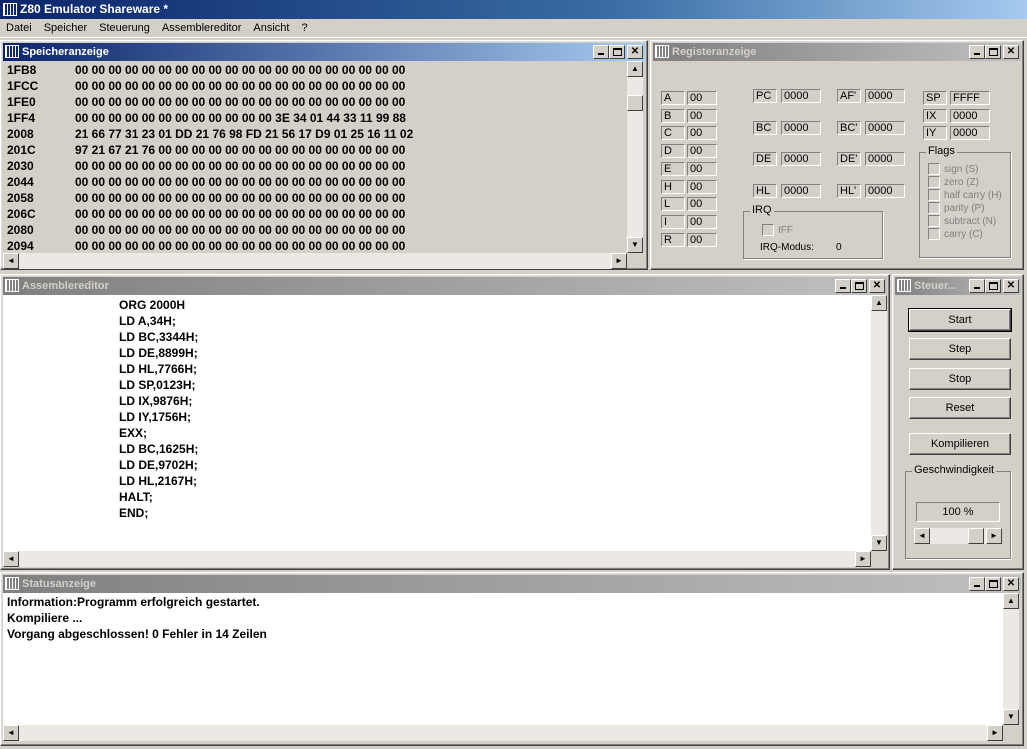  What do you see at coordinates (324, 52) in the screenshot?
I see `memory-titlebar: Speicheranzeige ✕` at bounding box center [324, 52].